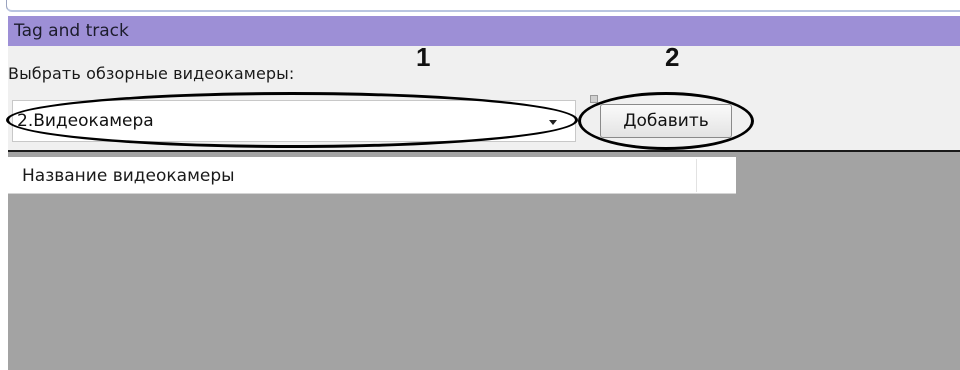 The height and width of the screenshot is (370, 960). What do you see at coordinates (666, 121) in the screenshot?
I see `add-camera-button: Добавить` at bounding box center [666, 121].